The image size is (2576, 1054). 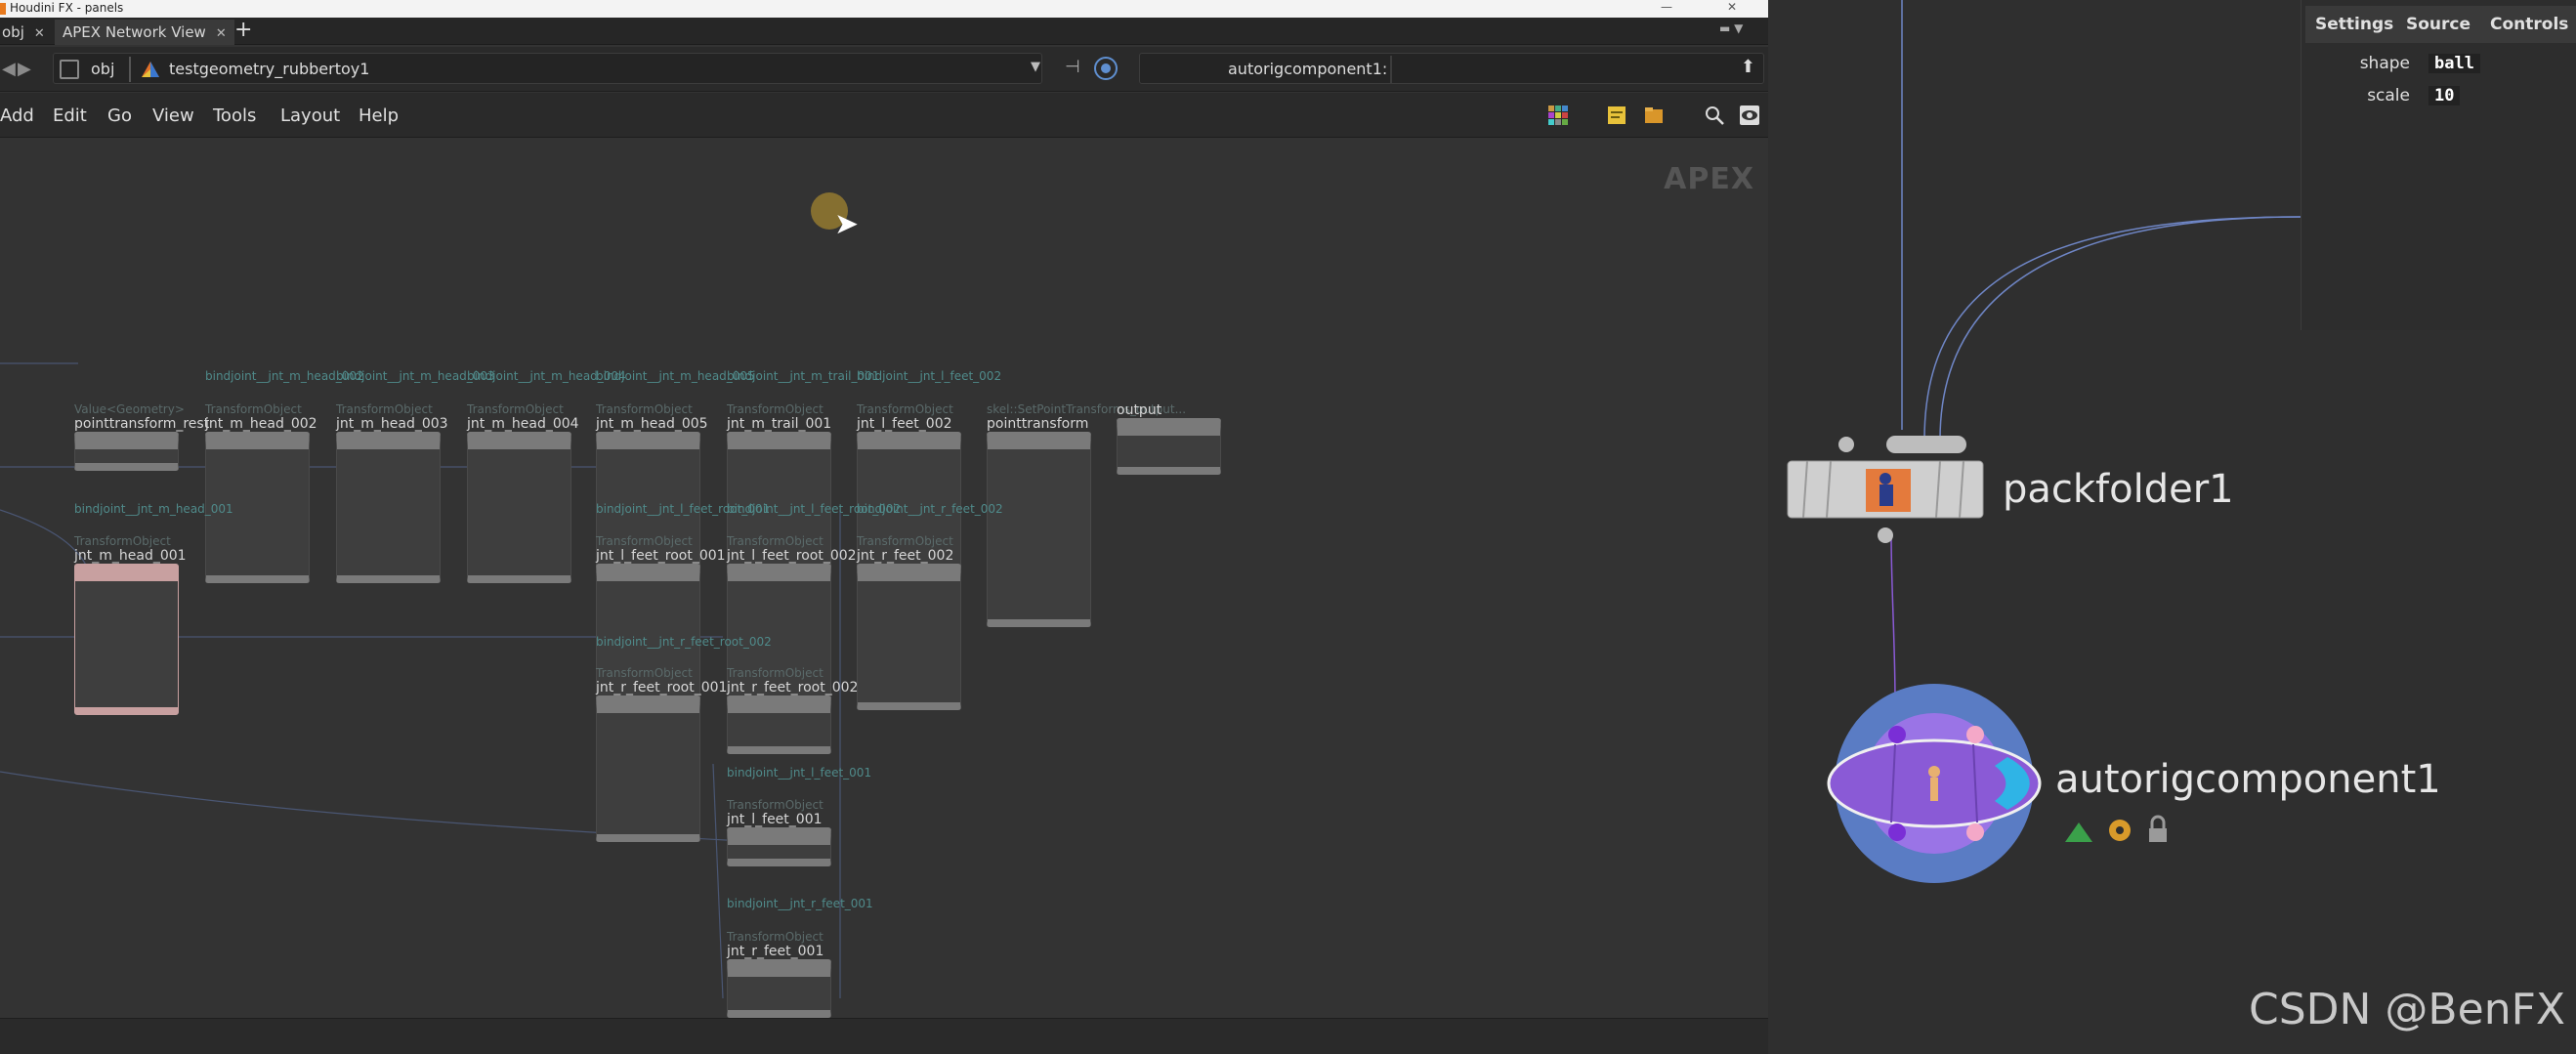 I want to click on bind-label: bindjoint__jnt_m_head_001, so click(x=153, y=509).